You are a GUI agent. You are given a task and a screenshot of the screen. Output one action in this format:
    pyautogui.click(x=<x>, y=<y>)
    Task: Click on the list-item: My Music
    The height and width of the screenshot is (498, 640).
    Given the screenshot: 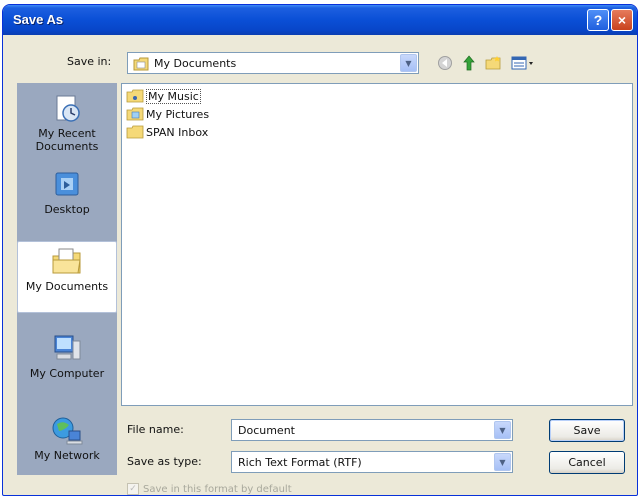 What is the action you would take?
    pyautogui.click(x=163, y=96)
    